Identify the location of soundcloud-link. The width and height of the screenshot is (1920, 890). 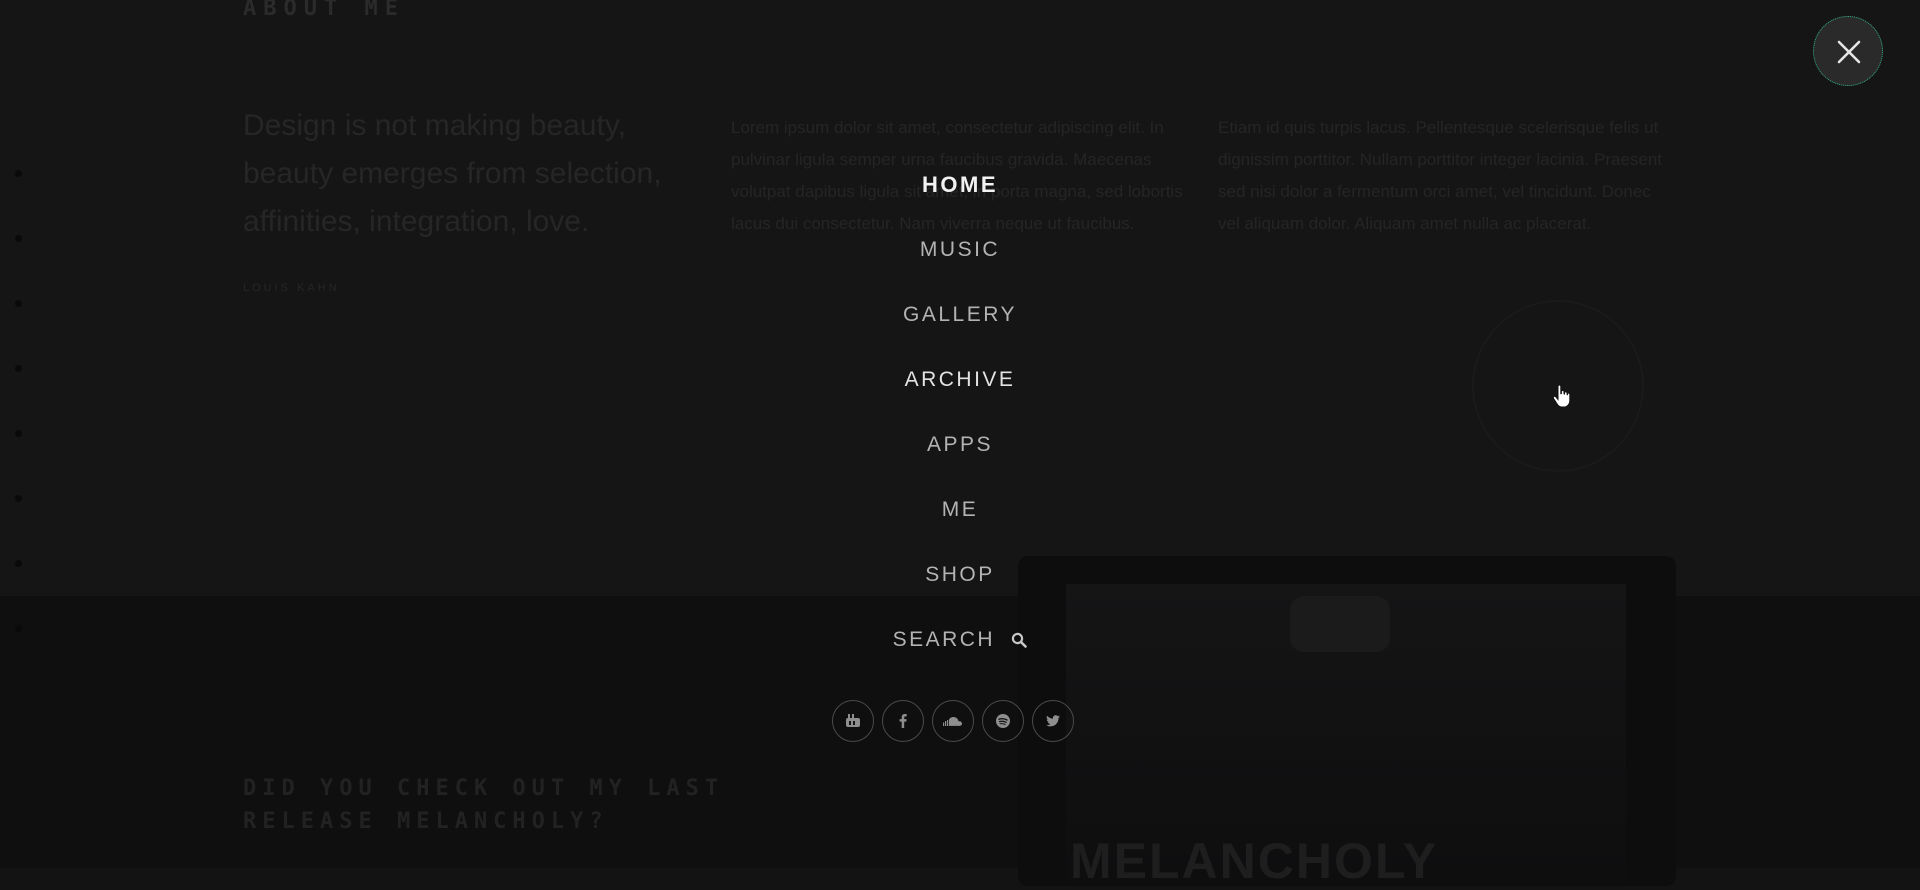
(953, 721).